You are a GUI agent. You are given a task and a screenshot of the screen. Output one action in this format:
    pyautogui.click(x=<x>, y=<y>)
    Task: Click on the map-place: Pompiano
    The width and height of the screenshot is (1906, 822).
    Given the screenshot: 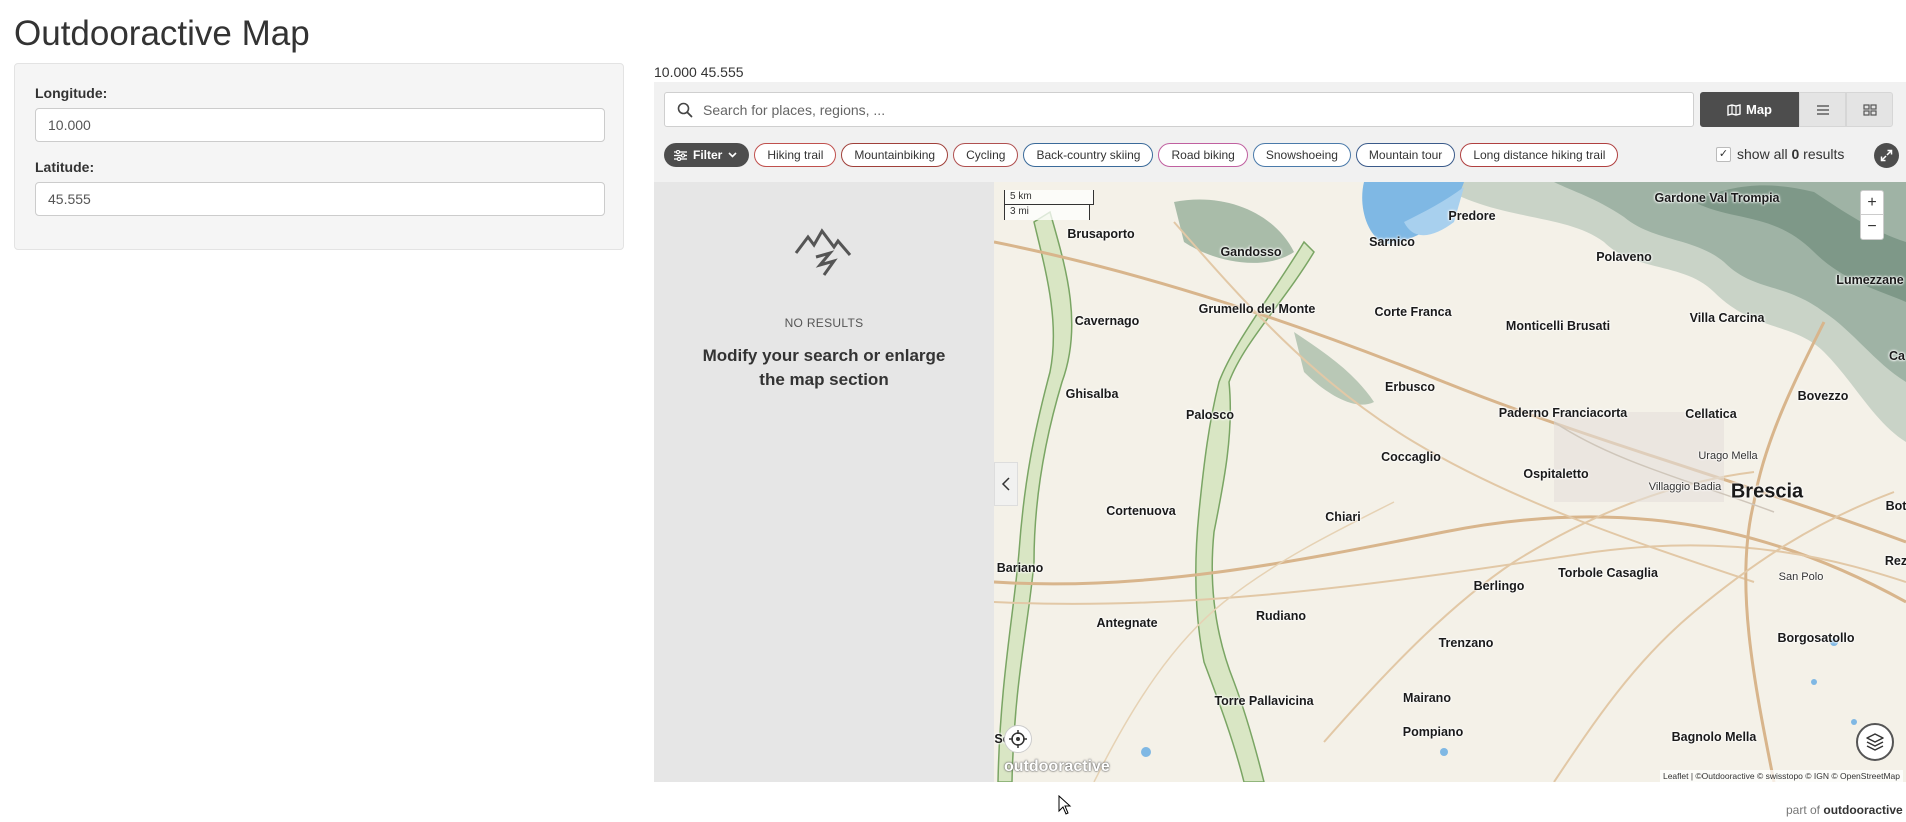 What is the action you would take?
    pyautogui.click(x=1433, y=732)
    